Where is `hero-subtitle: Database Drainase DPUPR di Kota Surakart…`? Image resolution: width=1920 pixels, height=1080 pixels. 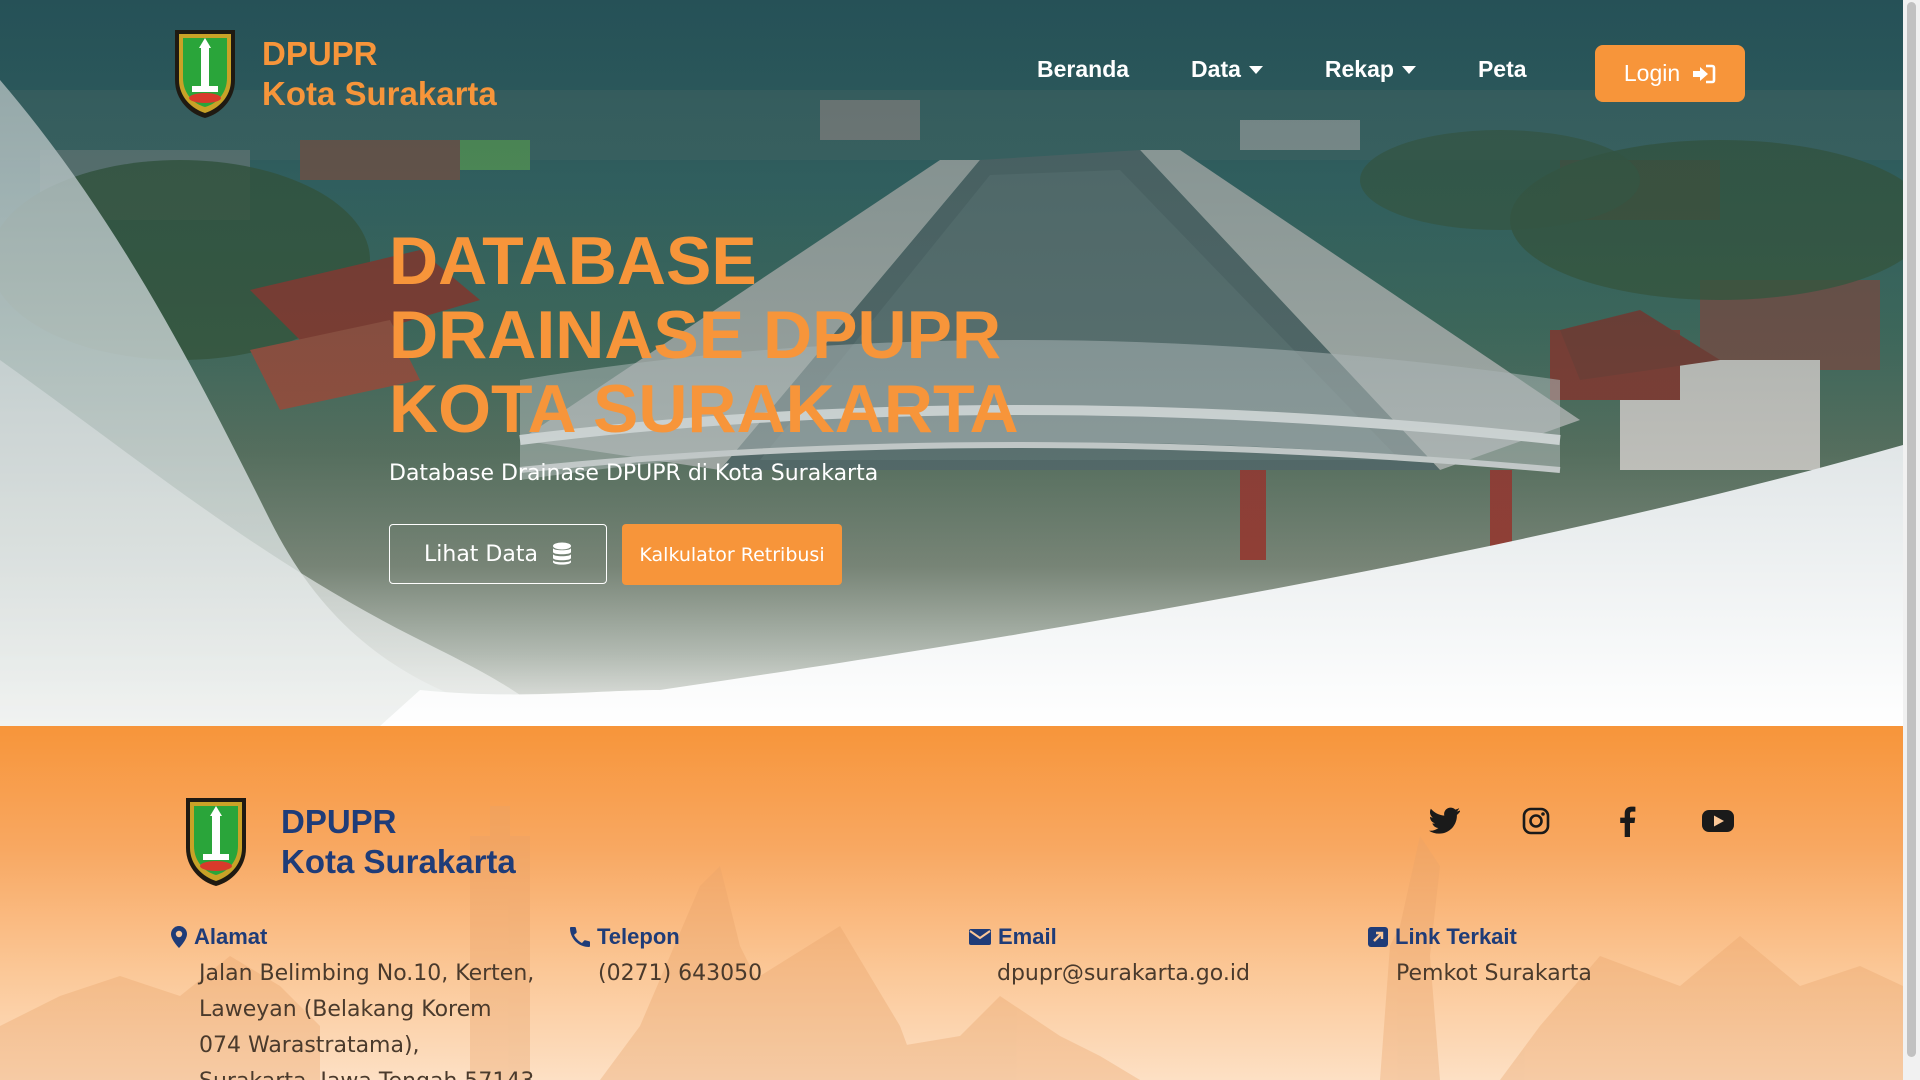 hero-subtitle: Database Drainase DPUPR di Kota Surakart… is located at coordinates (634, 473).